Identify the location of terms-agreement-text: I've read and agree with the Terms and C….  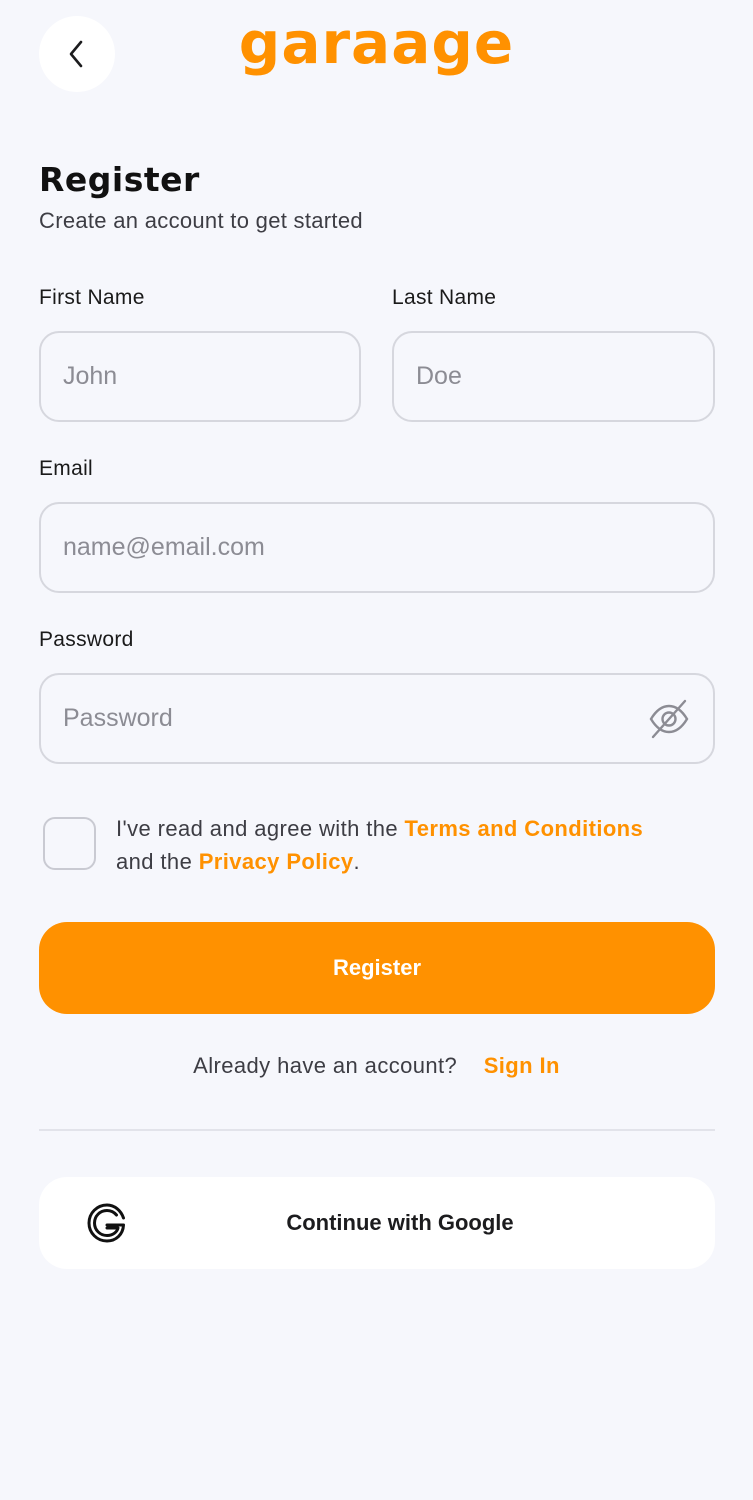
(416, 845).